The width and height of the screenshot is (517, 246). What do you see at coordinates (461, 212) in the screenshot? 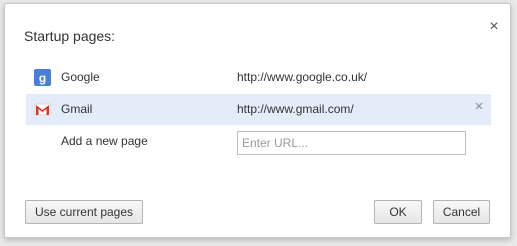
I see `cancel-button: Cancel` at bounding box center [461, 212].